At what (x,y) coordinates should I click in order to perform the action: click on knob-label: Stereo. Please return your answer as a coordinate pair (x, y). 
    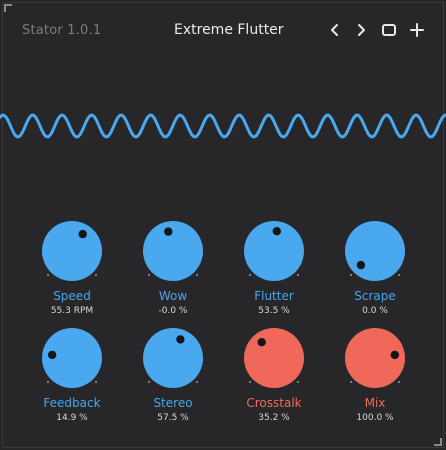
    Looking at the image, I should click on (173, 403).